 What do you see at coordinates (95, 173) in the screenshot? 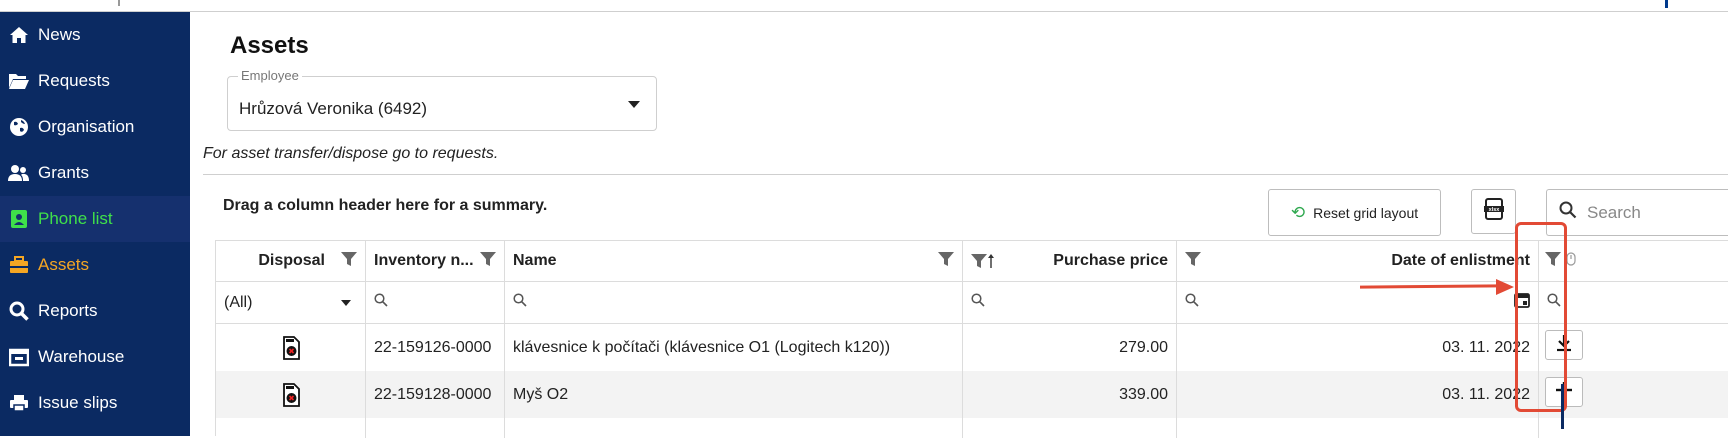
I see `sidebar-item-grants: Grants` at bounding box center [95, 173].